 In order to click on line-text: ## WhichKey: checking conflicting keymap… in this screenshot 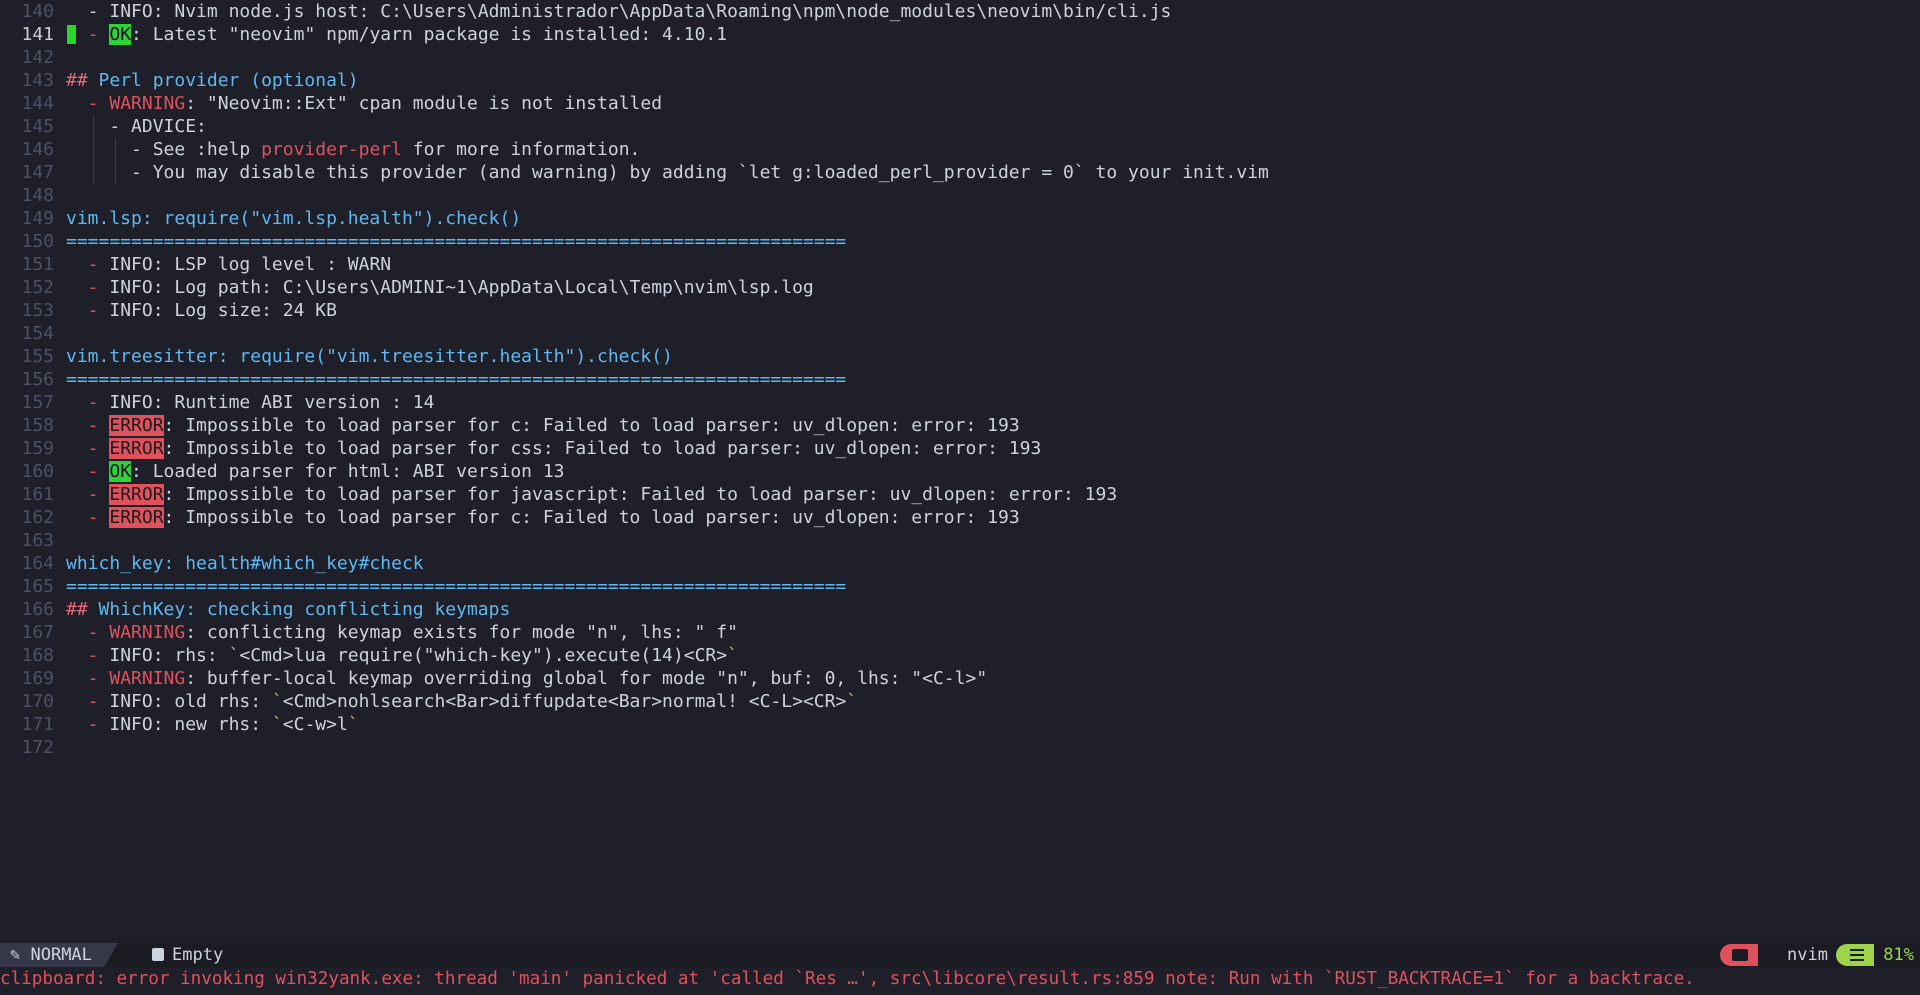, I will do `click(288, 609)`.